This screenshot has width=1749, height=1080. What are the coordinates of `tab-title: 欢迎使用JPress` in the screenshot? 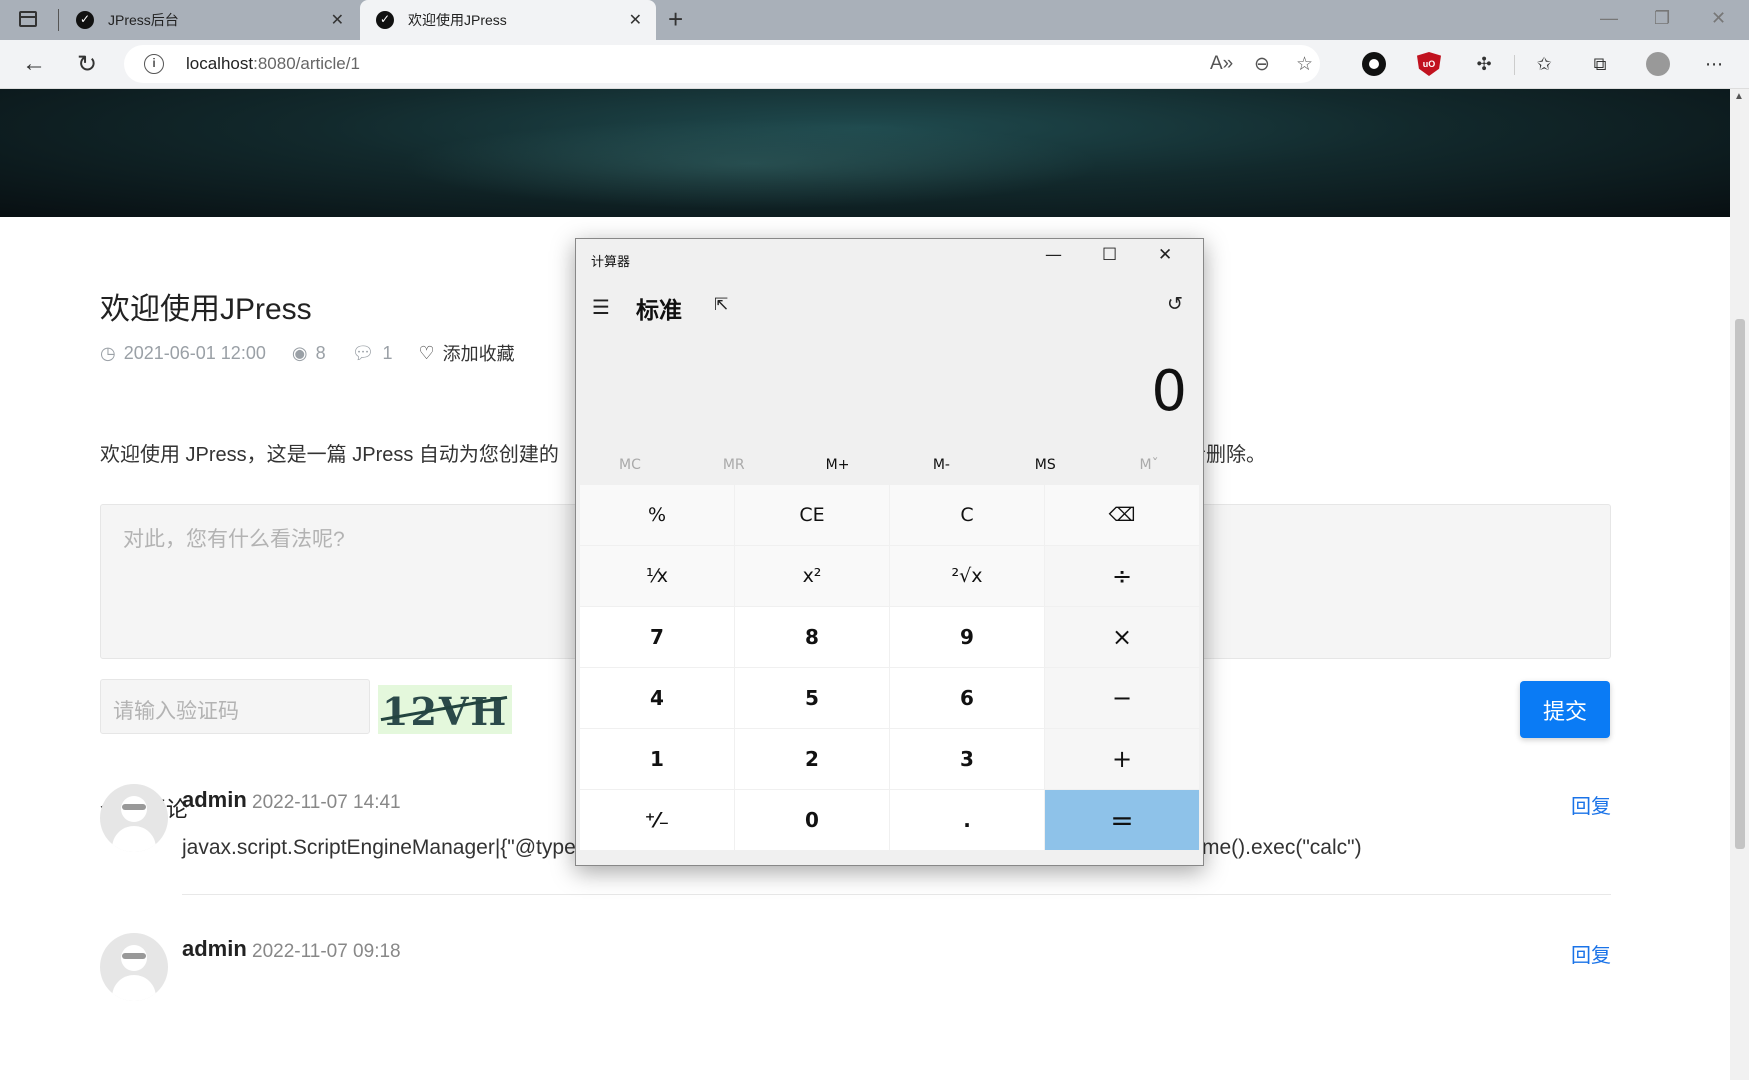 It's located at (457, 20).